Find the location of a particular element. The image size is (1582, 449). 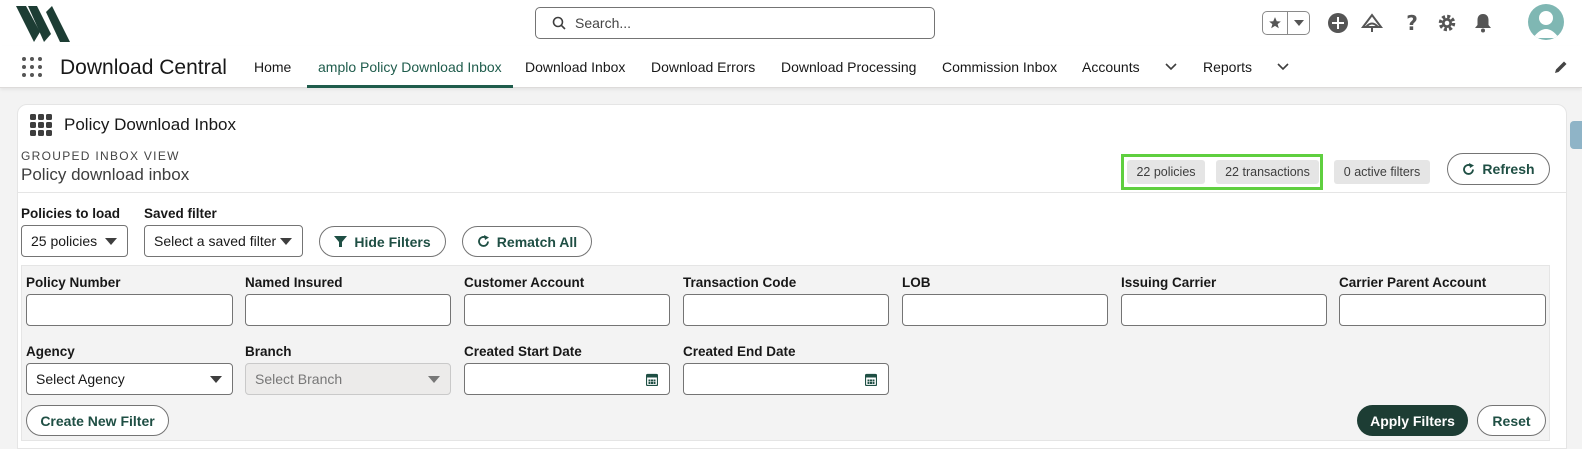

policies-count-badge: 22 policies is located at coordinates (1166, 172).